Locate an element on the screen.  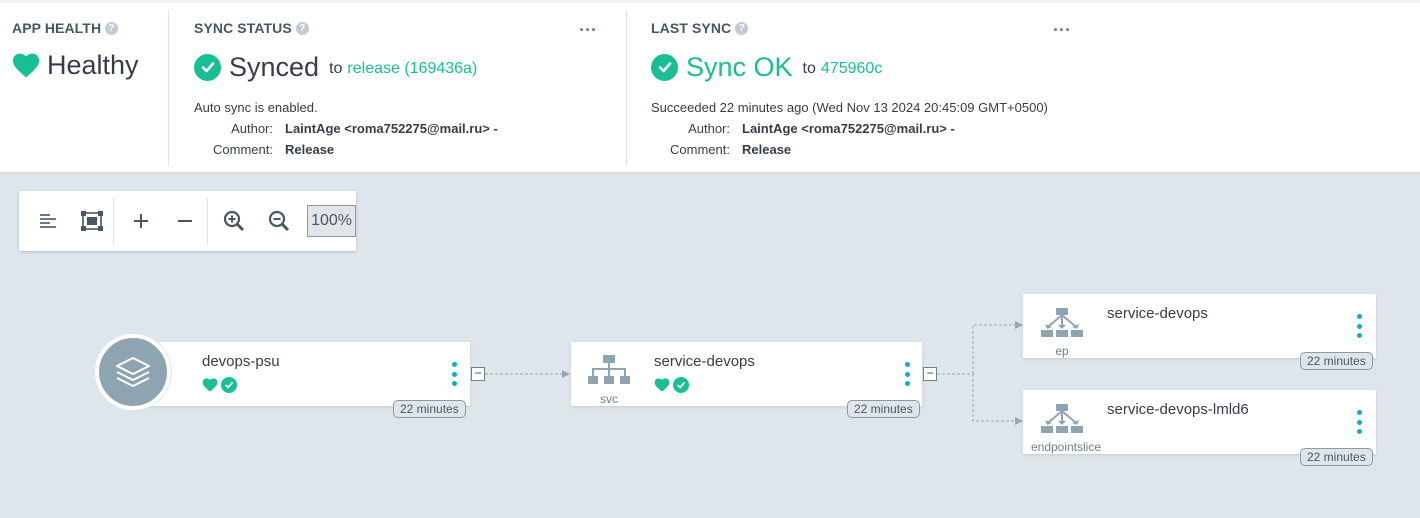
endpointslice-node-age: 22 minutes is located at coordinates (1336, 457).